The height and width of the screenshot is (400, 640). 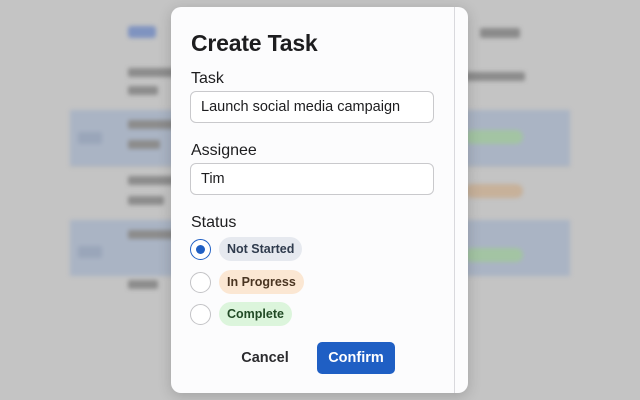 What do you see at coordinates (454, 200) in the screenshot?
I see `dialog-scroll-divider` at bounding box center [454, 200].